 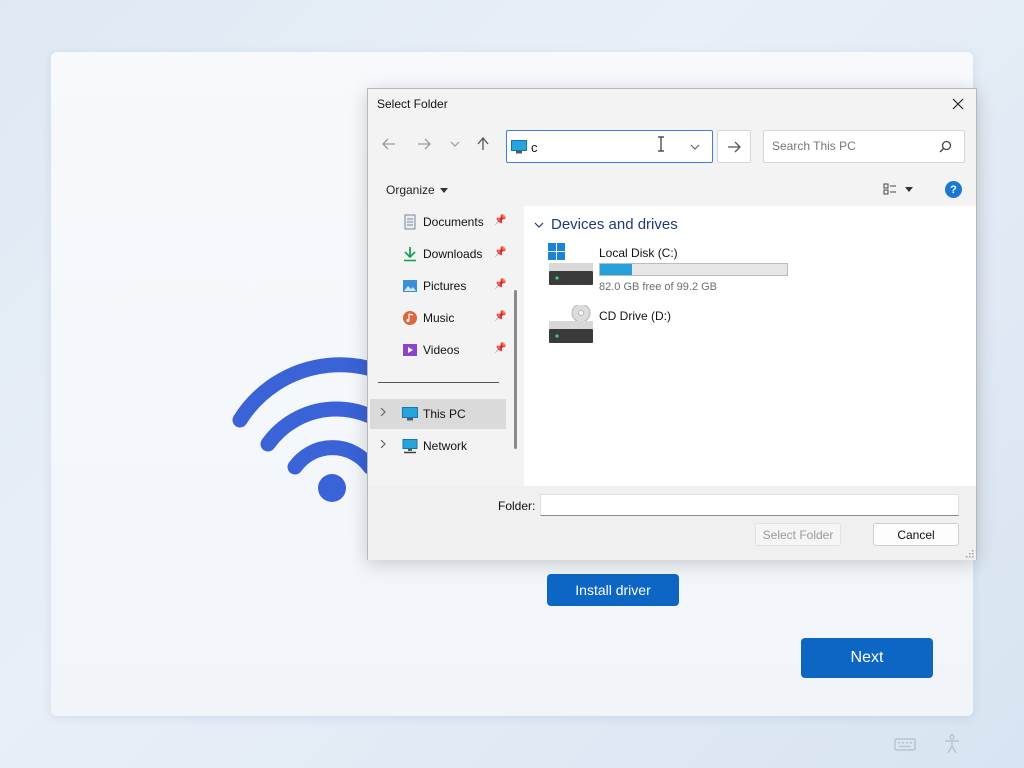 What do you see at coordinates (445, 286) in the screenshot?
I see `nav-item-label: Pictures` at bounding box center [445, 286].